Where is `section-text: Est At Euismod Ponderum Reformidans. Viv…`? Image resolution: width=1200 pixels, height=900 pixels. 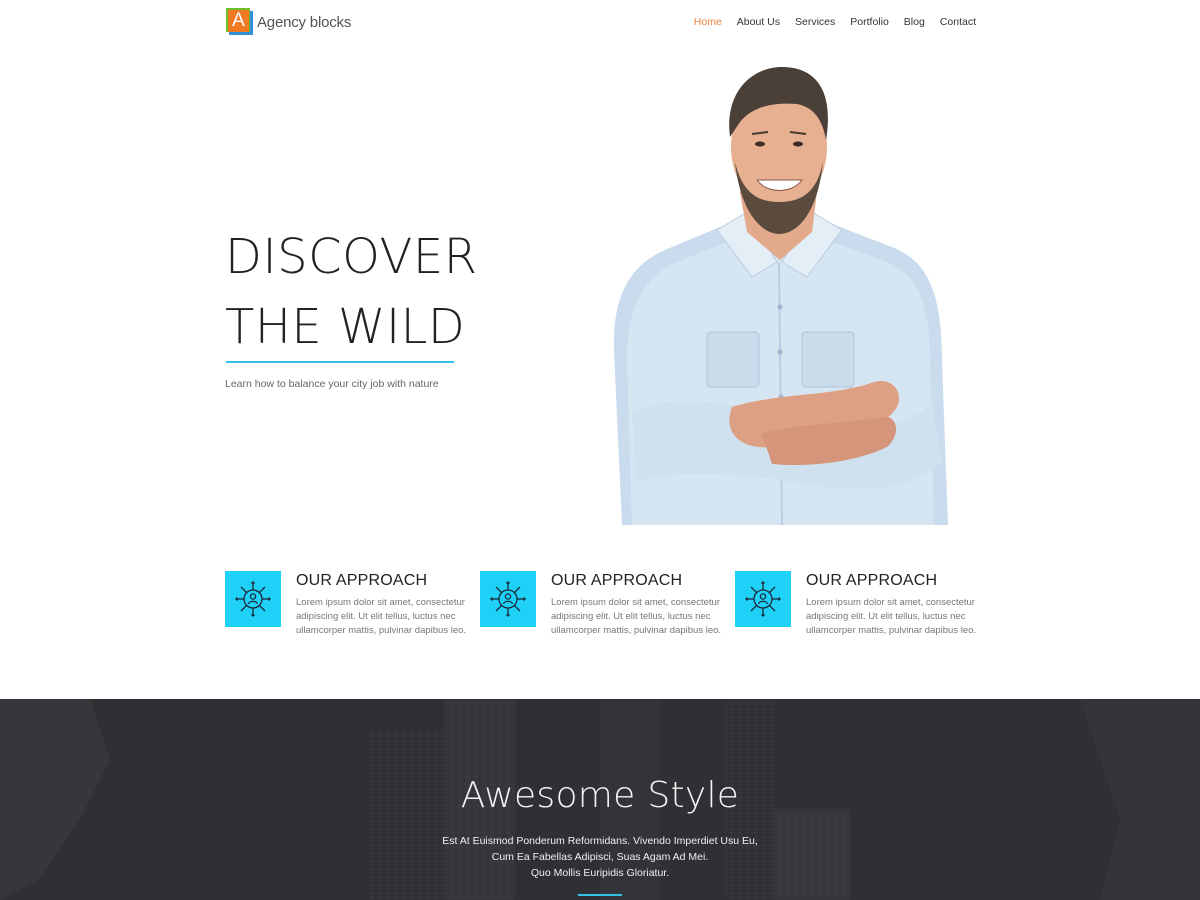 section-text: Est At Euismod Ponderum Reformidans. Viv… is located at coordinates (600, 857).